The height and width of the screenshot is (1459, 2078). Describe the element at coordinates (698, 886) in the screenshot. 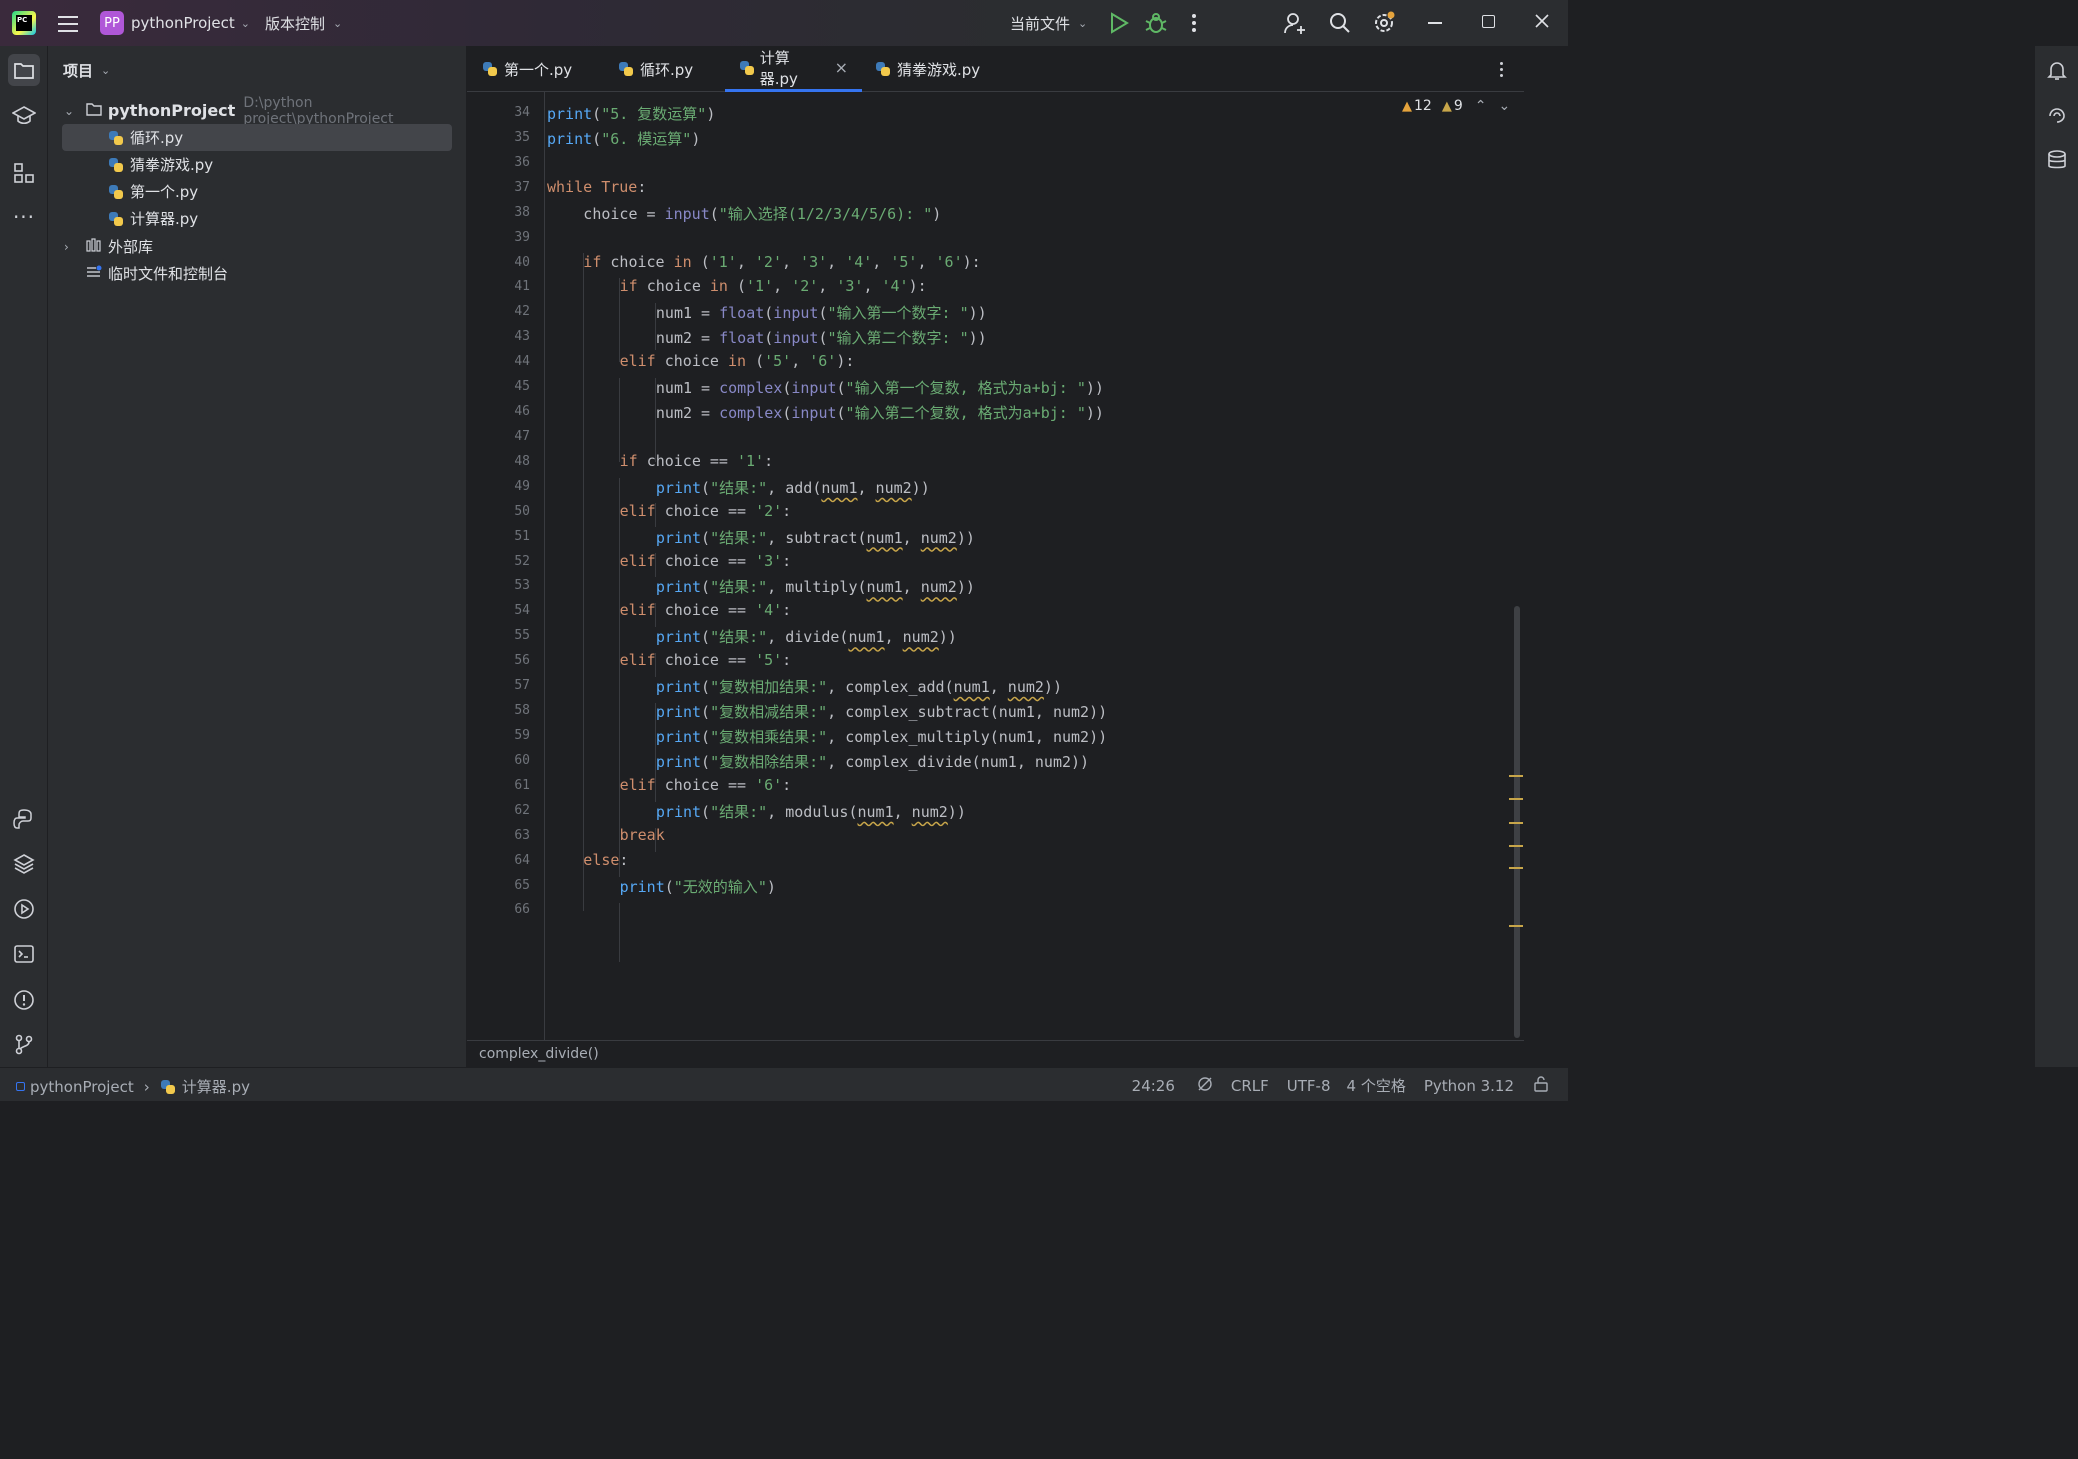

I see `code-line: print("无效的输入")` at that location.